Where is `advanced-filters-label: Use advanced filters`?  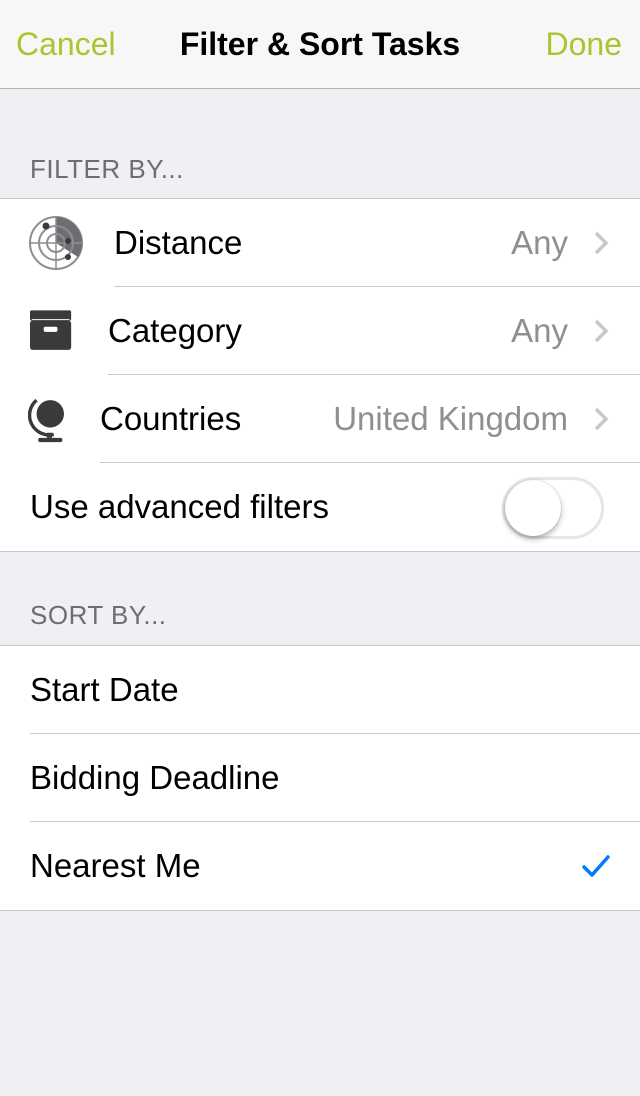 advanced-filters-label: Use advanced filters is located at coordinates (179, 506).